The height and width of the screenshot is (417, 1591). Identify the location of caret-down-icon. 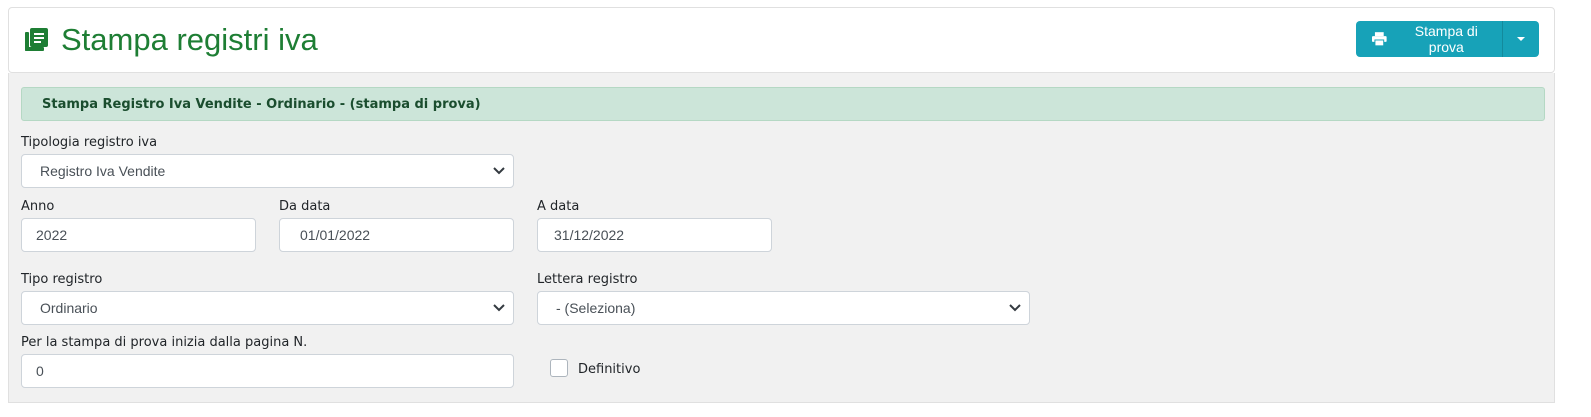
(1521, 39).